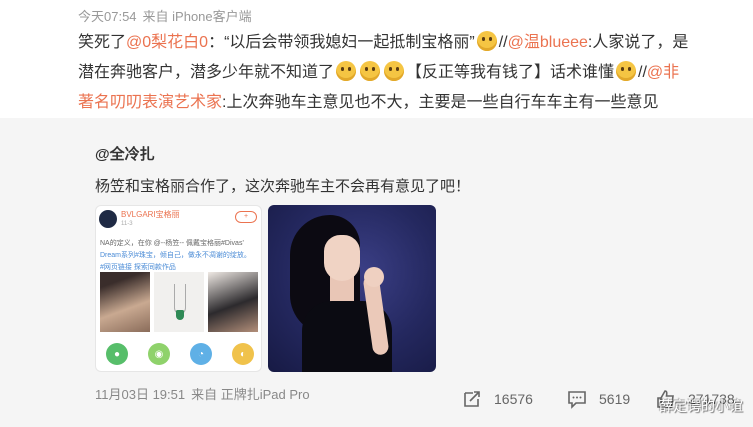 This screenshot has width=753, height=427. What do you see at coordinates (374, 277) in the screenshot?
I see `hand-shape` at bounding box center [374, 277].